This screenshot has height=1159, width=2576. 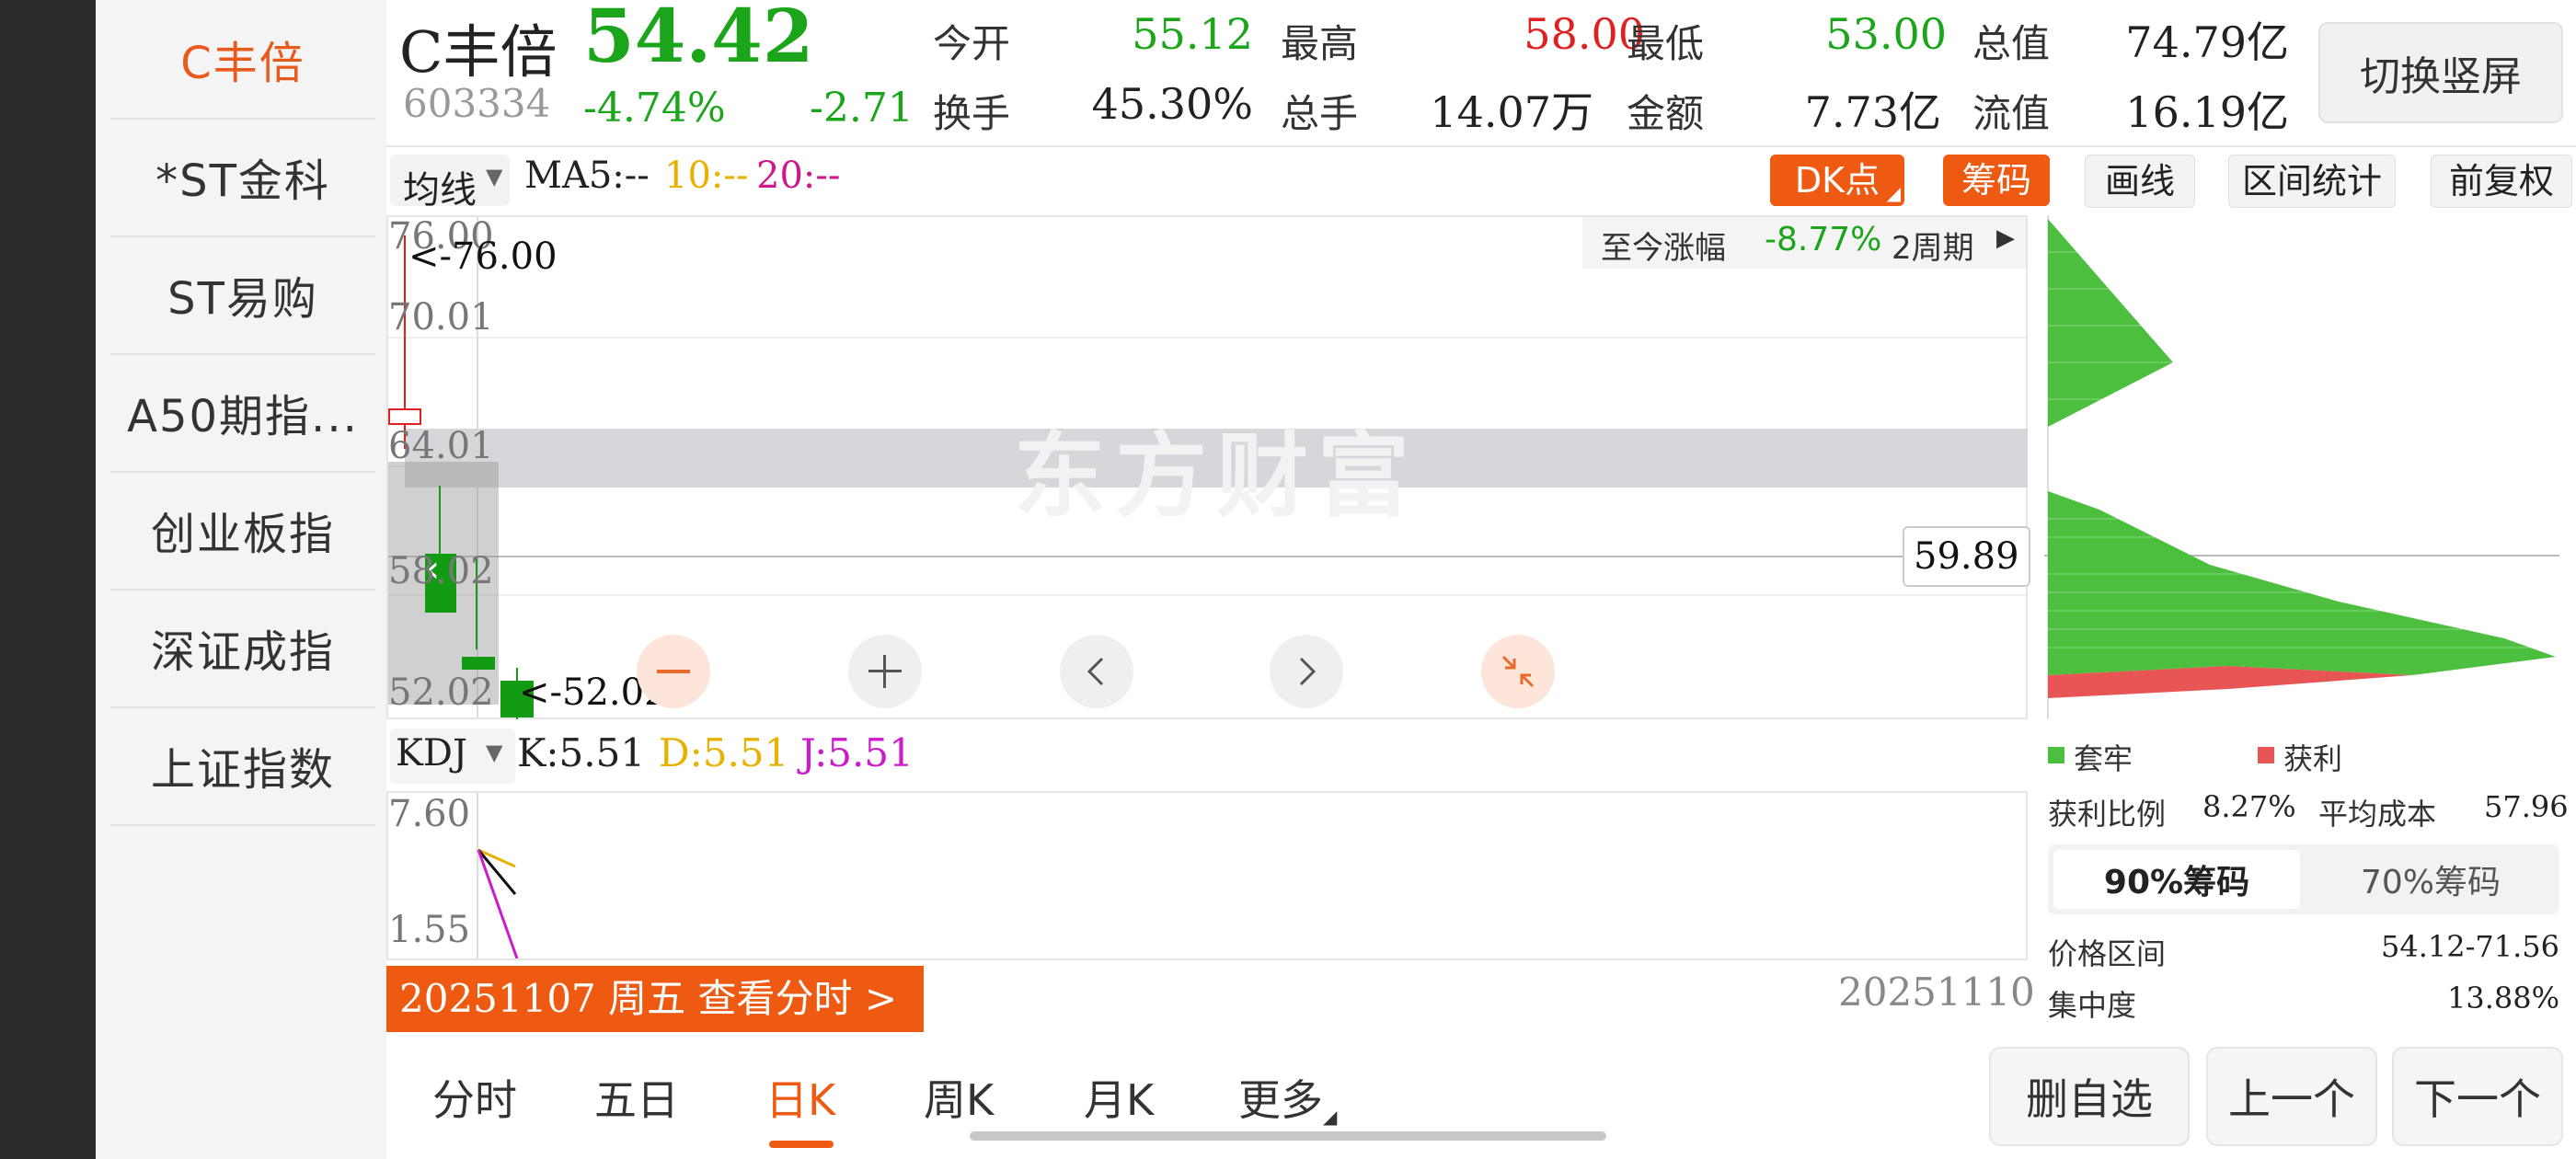 What do you see at coordinates (2502, 998) in the screenshot?
I see `concentration-value: 13.88%` at bounding box center [2502, 998].